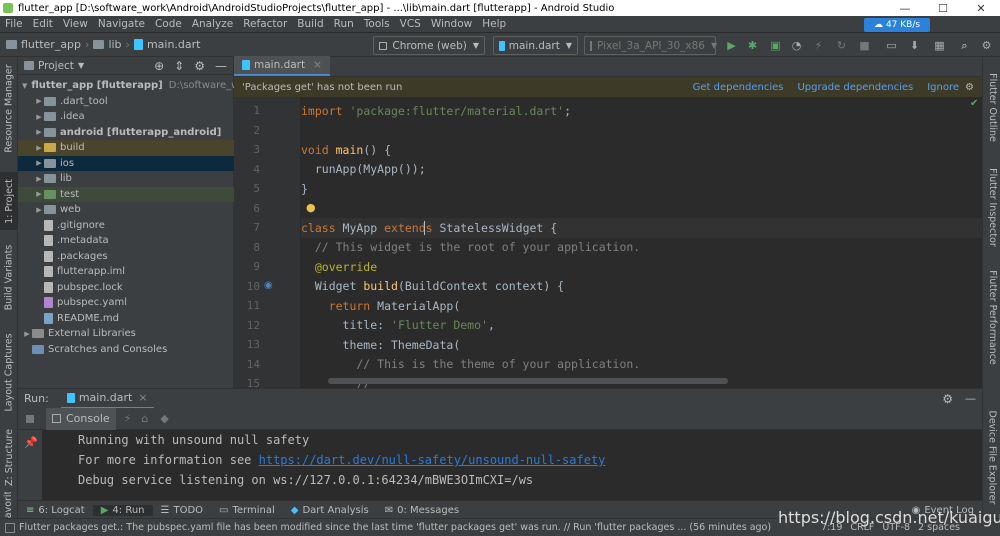  What do you see at coordinates (126, 210) in the screenshot?
I see `project-tree-item: ▶ web` at bounding box center [126, 210].